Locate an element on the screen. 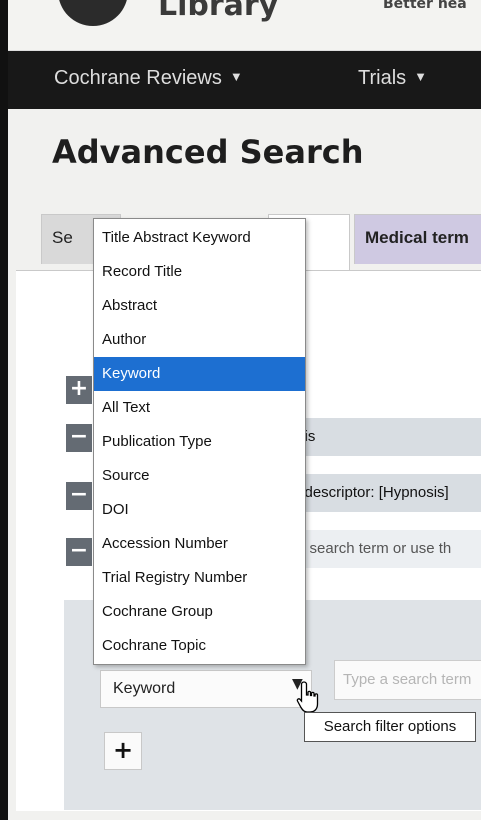 Image resolution: width=481 pixels, height=820 pixels. option-abstract: Abstract is located at coordinates (199, 306).